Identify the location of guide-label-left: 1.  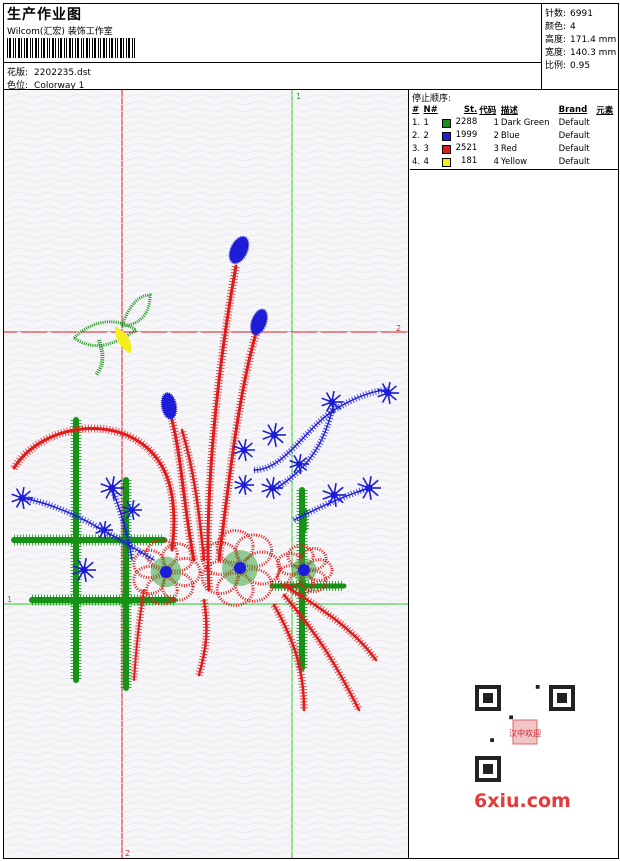
(9, 599).